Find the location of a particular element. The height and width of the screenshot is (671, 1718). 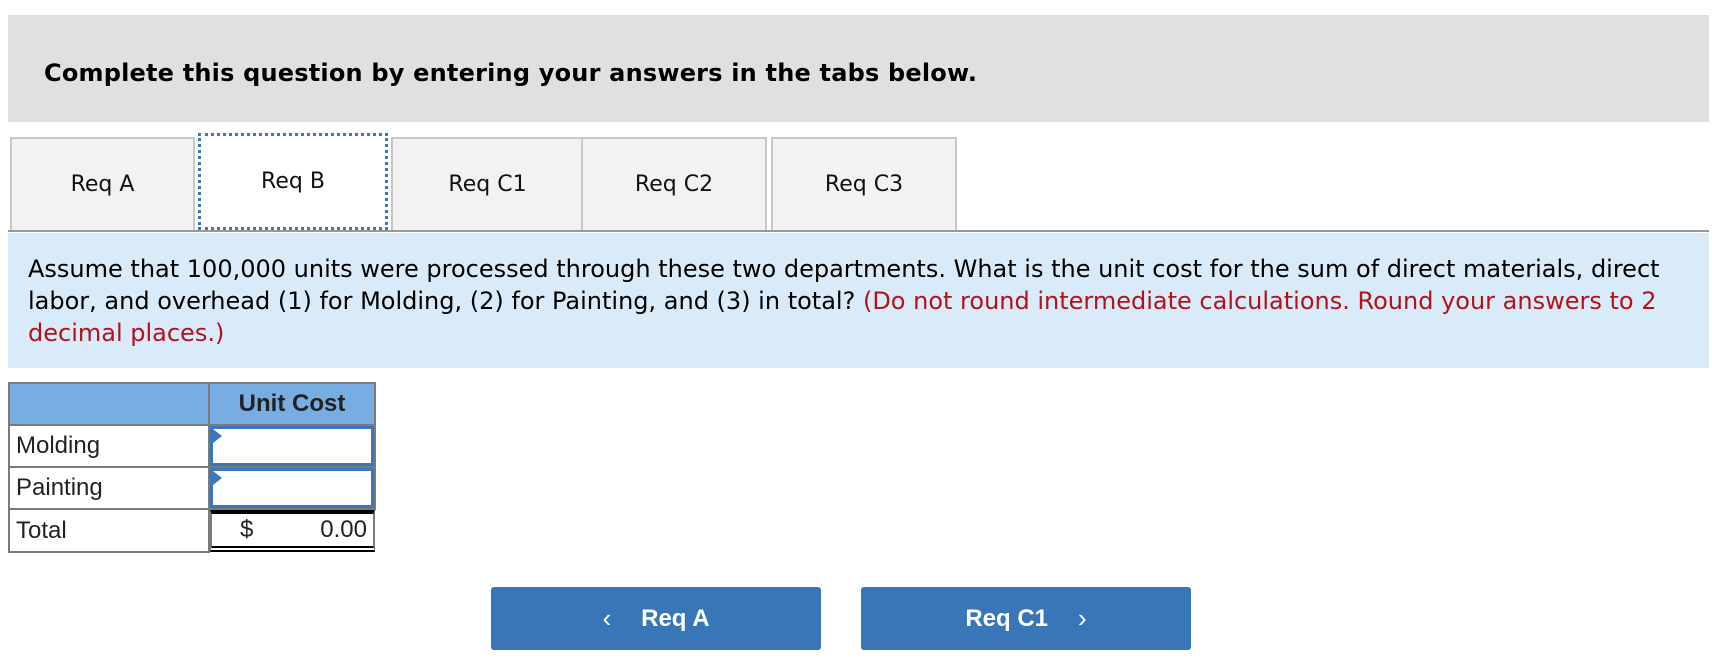

total-cell: $ 0.00 is located at coordinates (292, 531).